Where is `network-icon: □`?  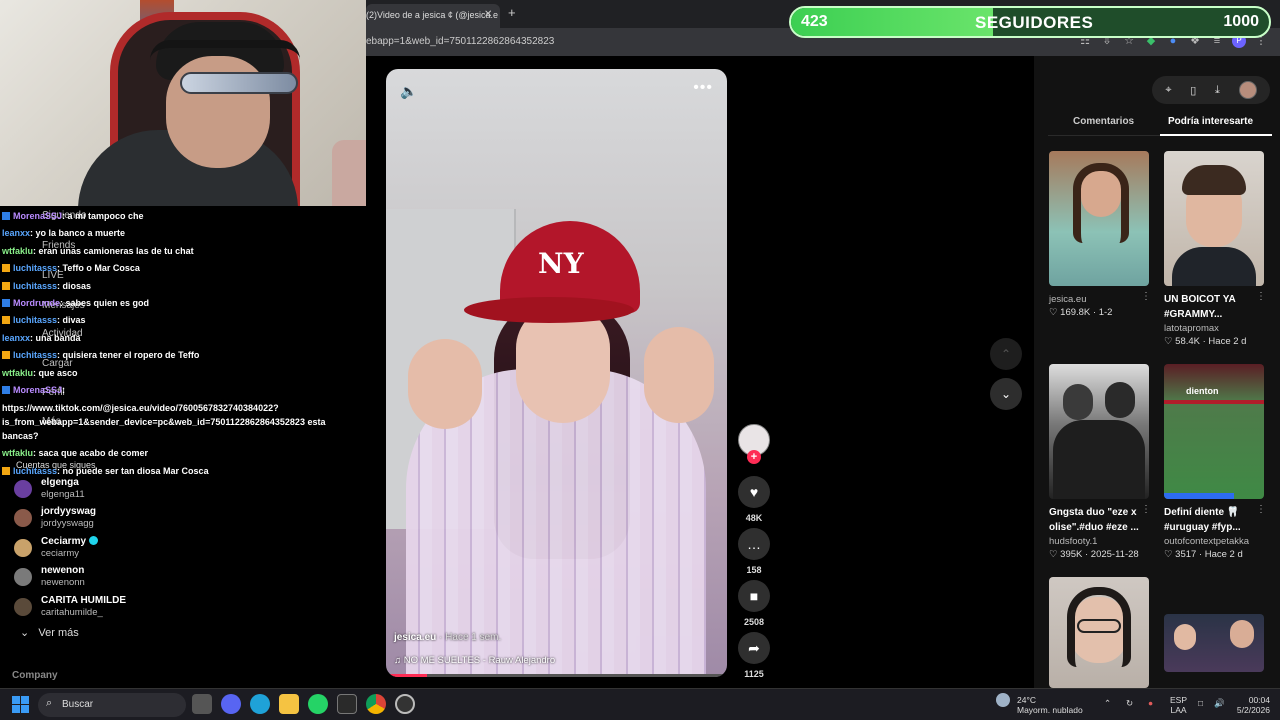 network-icon: □ is located at coordinates (1200, 703).